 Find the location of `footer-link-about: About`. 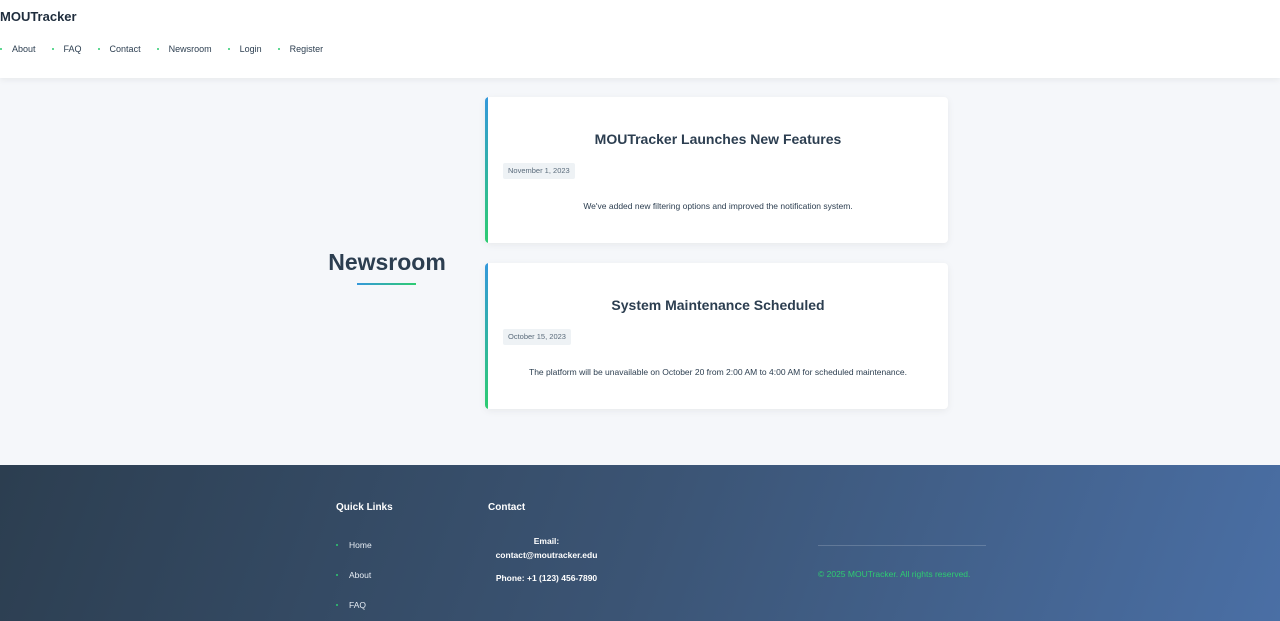

footer-link-about: About is located at coordinates (354, 575).